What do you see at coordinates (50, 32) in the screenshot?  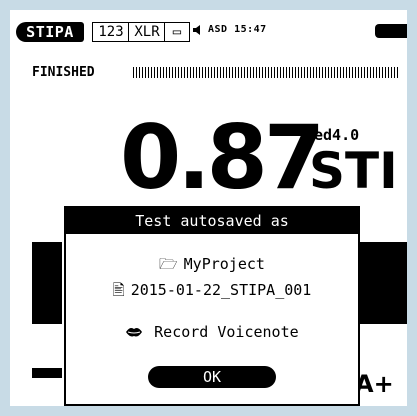 I see `mode-badge: STIPA` at bounding box center [50, 32].